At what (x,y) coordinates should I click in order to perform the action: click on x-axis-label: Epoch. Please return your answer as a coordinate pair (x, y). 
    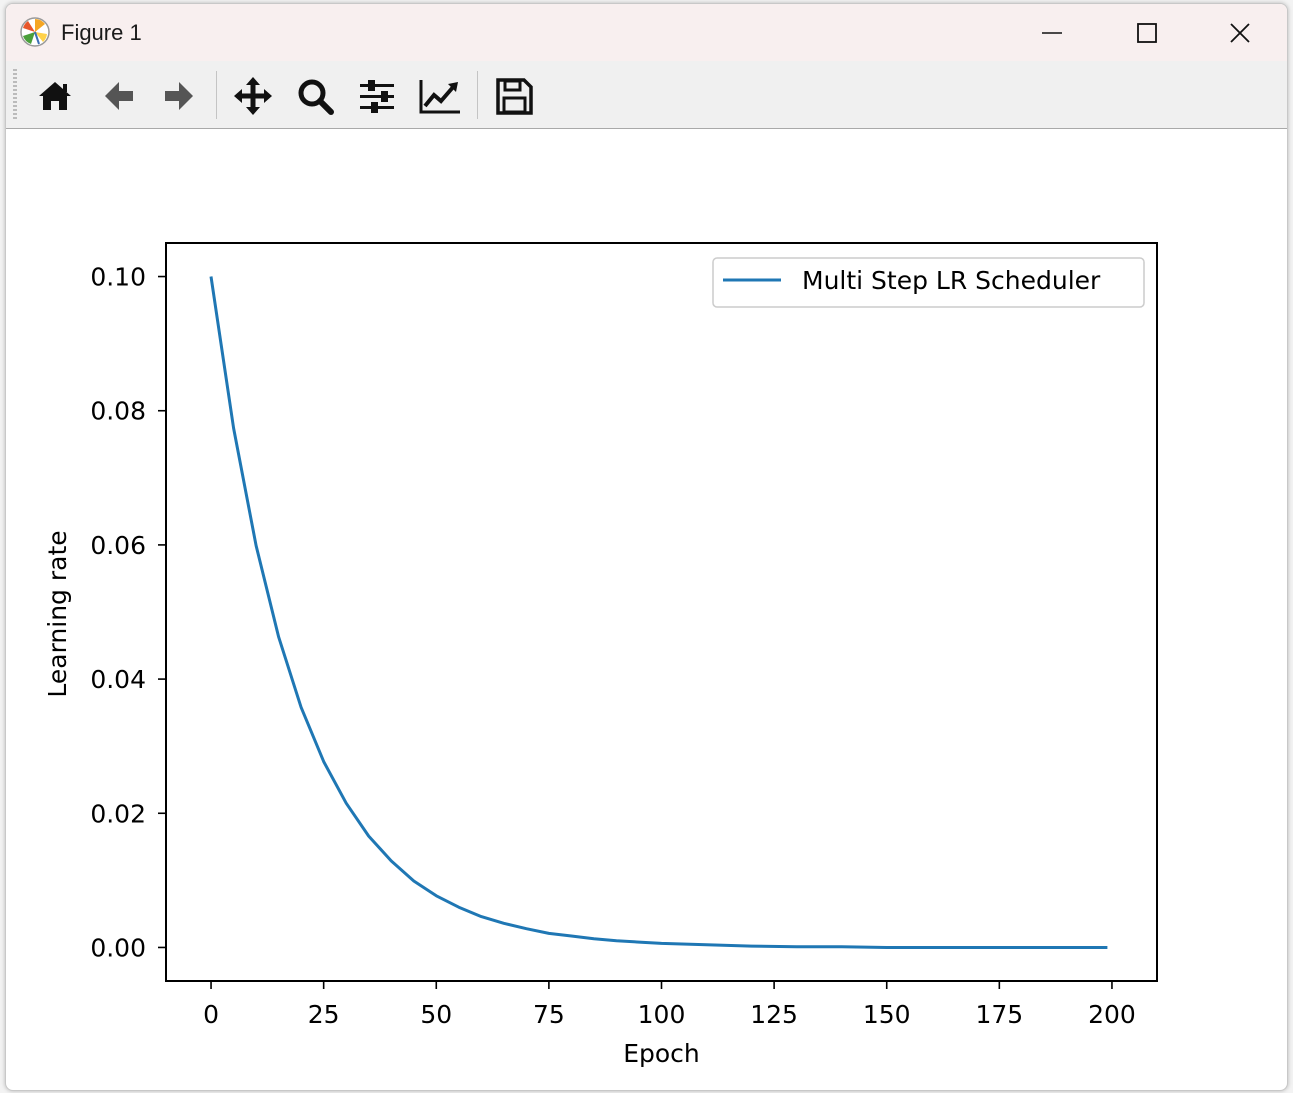
    Looking at the image, I should click on (661, 1053).